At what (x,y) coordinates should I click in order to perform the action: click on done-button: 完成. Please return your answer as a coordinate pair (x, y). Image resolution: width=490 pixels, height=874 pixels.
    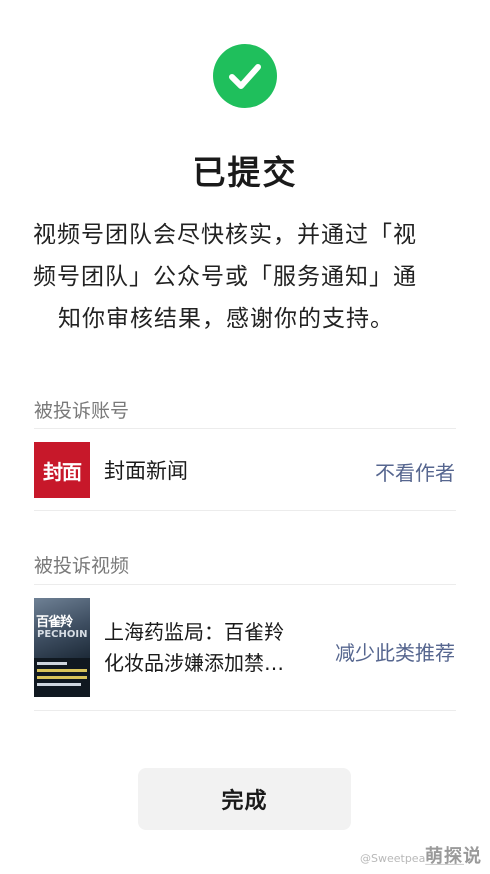
    Looking at the image, I should click on (244, 799).